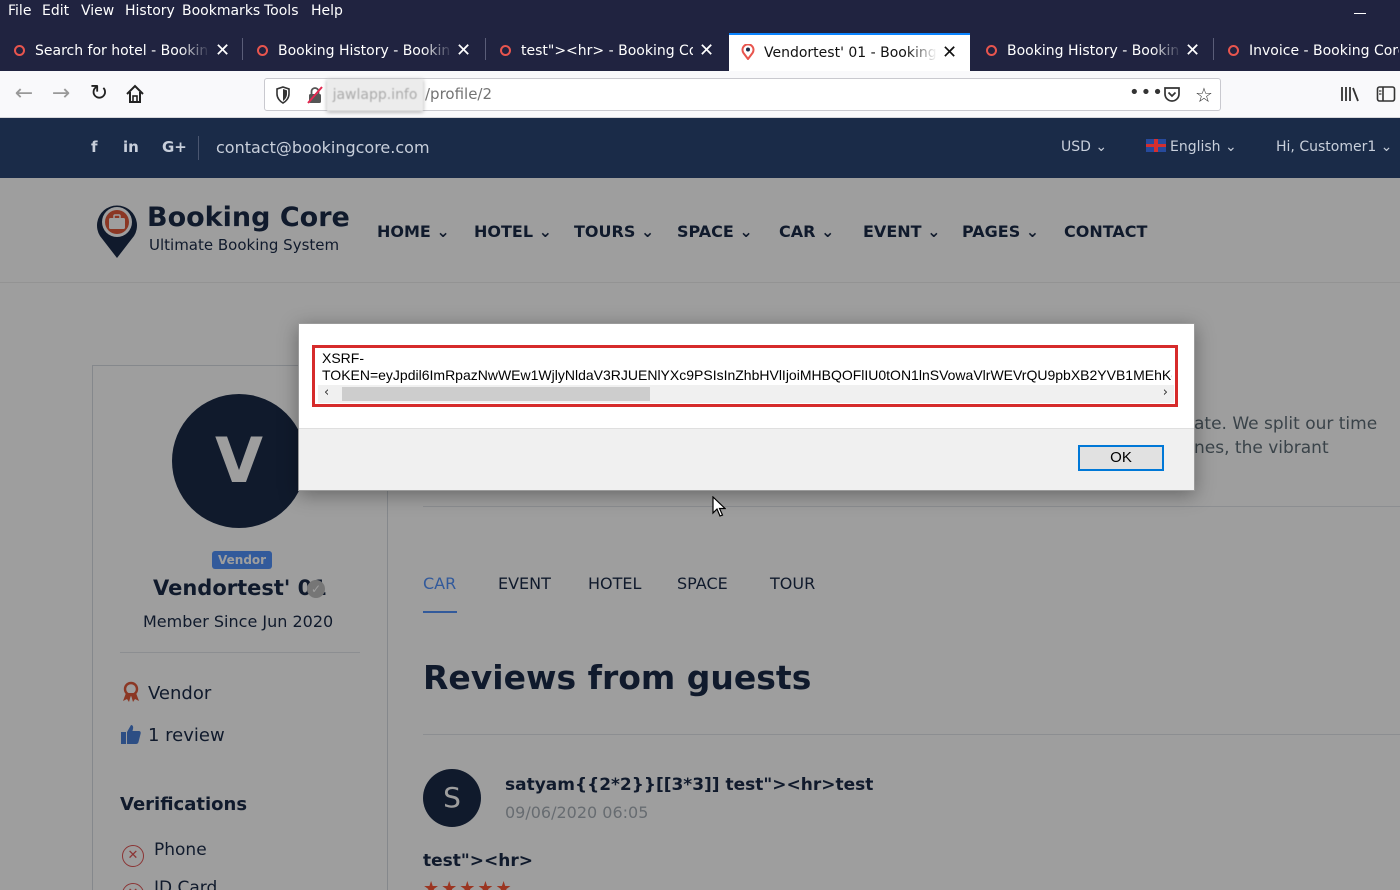 The width and height of the screenshot is (1400, 890). What do you see at coordinates (327, 11) in the screenshot?
I see `menu-help: Help` at bounding box center [327, 11].